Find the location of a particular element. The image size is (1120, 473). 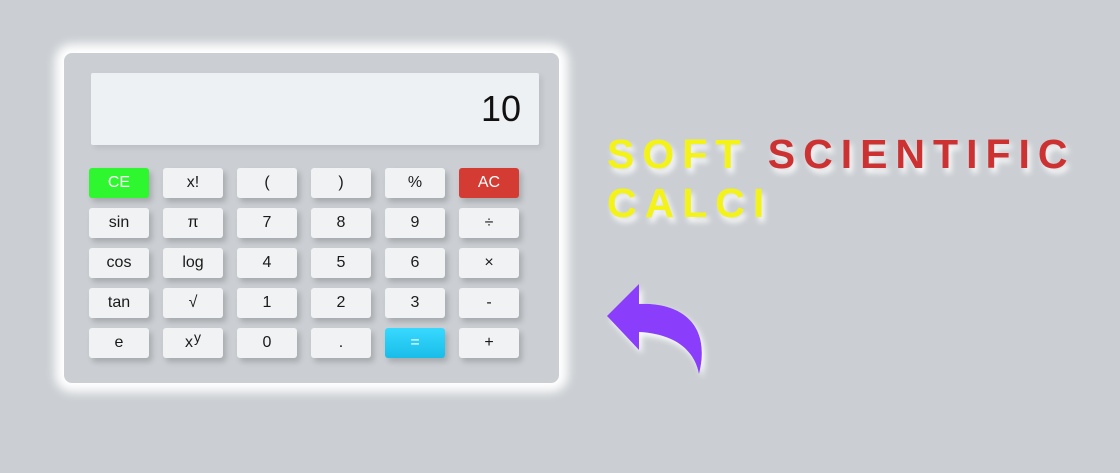

euler-button: e is located at coordinates (119, 343).